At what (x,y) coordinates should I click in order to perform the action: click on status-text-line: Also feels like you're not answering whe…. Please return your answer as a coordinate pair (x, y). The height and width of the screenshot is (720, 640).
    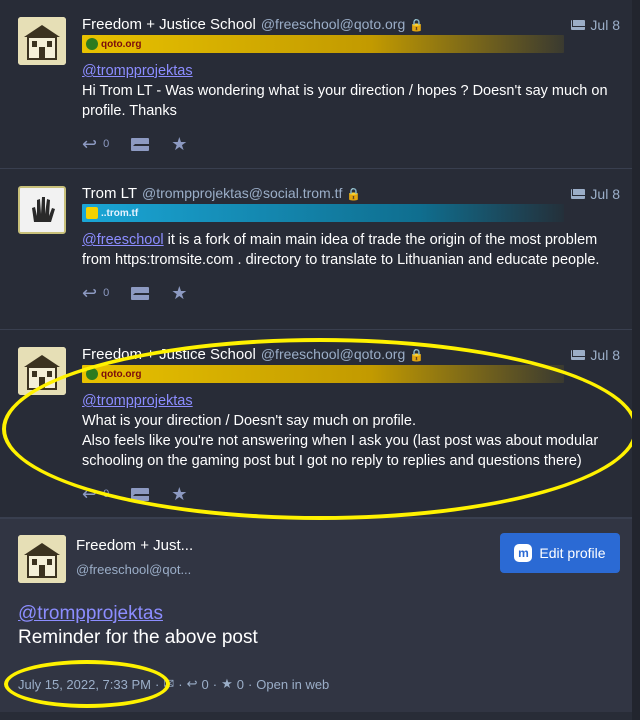
    Looking at the image, I should click on (340, 451).